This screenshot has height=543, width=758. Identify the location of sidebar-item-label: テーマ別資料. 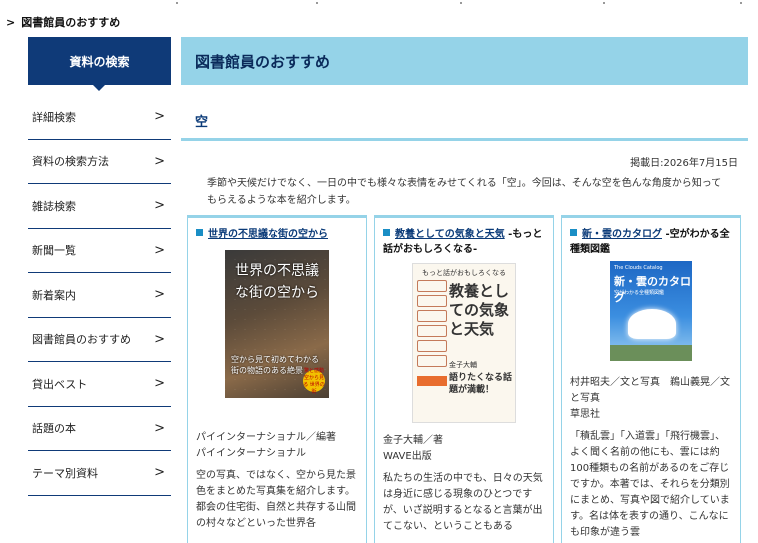
(65, 473).